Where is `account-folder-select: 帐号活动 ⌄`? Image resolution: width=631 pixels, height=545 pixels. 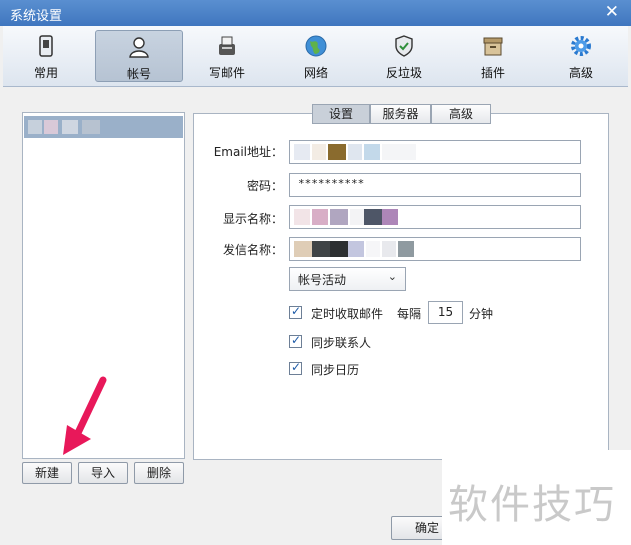
account-folder-select: 帐号活动 ⌄ is located at coordinates (347, 279).